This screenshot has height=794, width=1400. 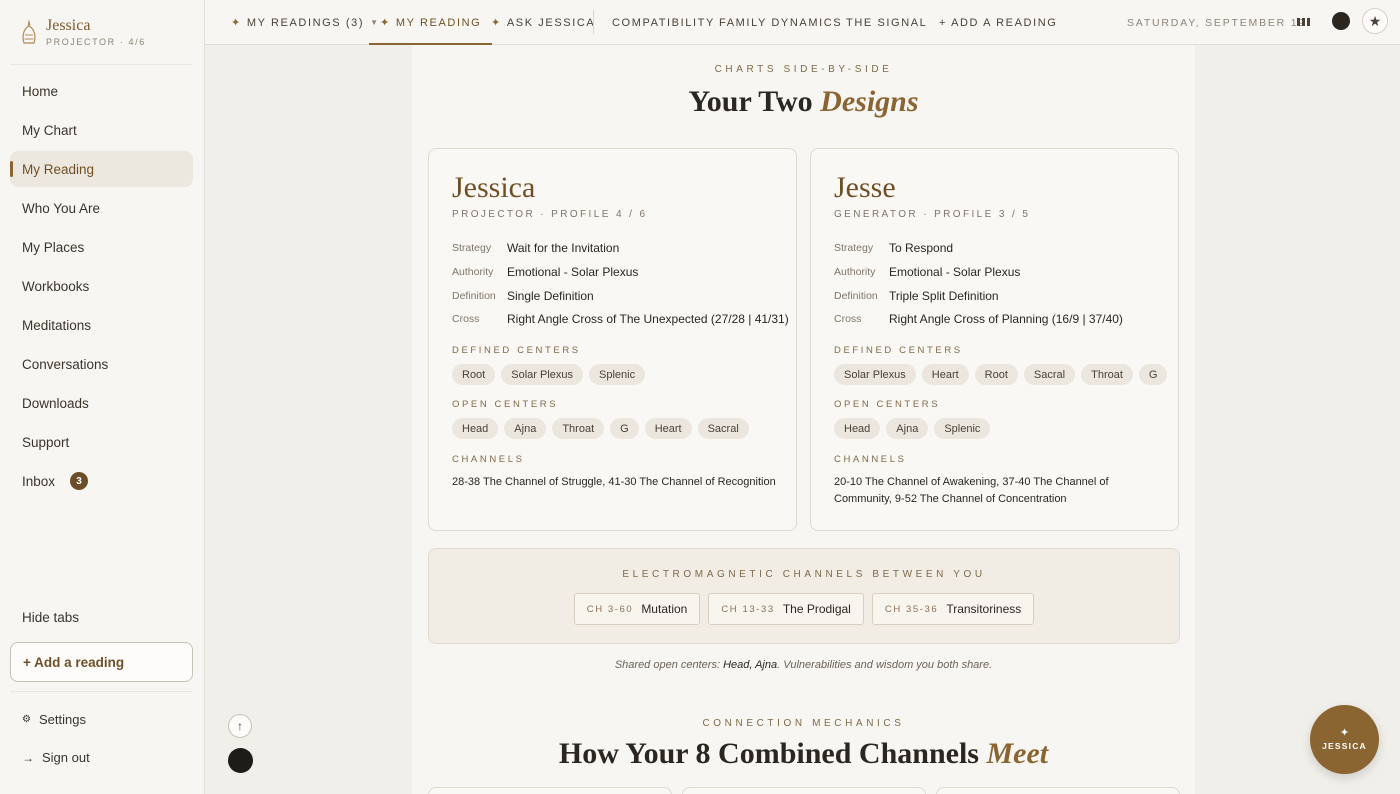 I want to click on star-icon: ★, so click(x=1375, y=21).